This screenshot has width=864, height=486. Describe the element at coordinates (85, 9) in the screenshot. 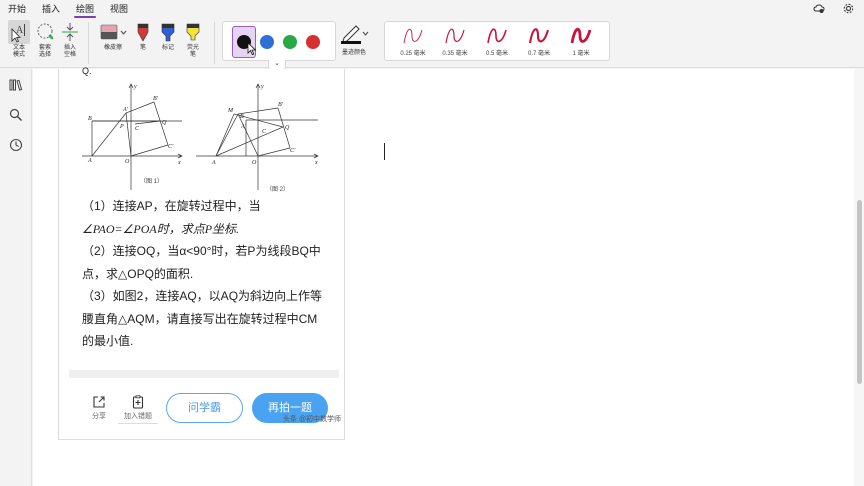

I see `menu-draw: 绘图` at that location.